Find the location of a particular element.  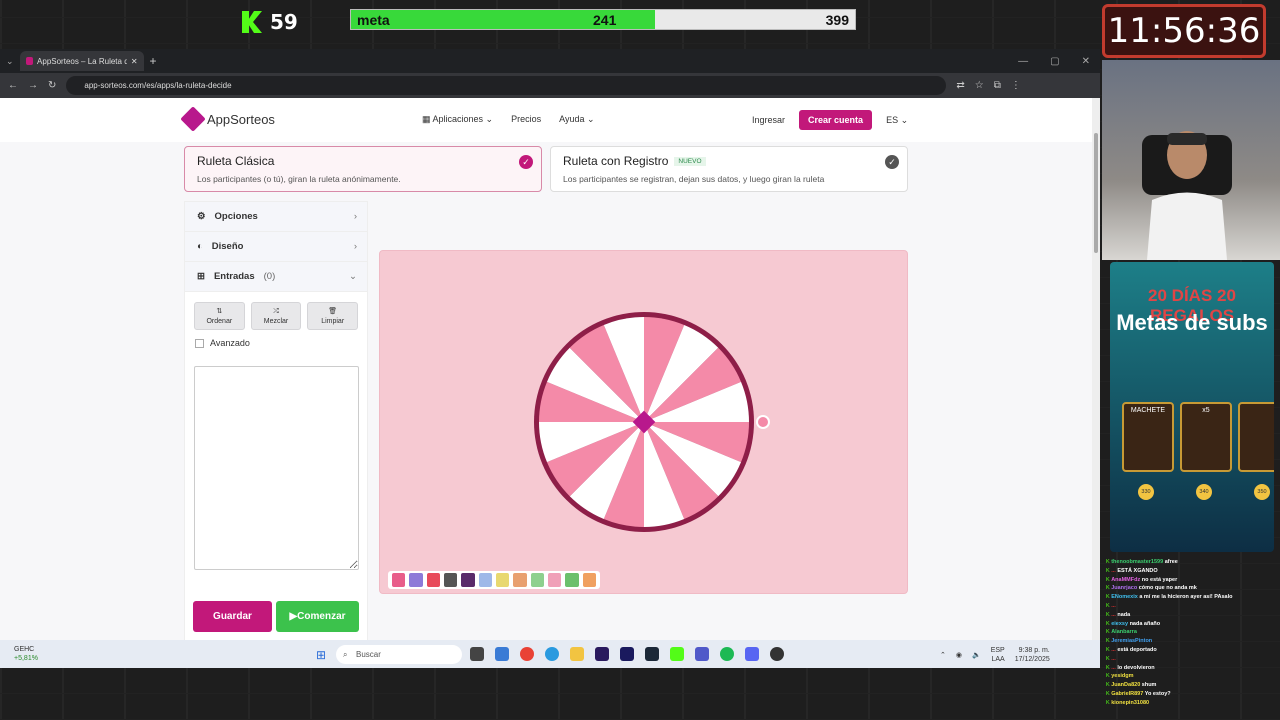

accordion-design: ◐ Diseño › is located at coordinates (276, 247).